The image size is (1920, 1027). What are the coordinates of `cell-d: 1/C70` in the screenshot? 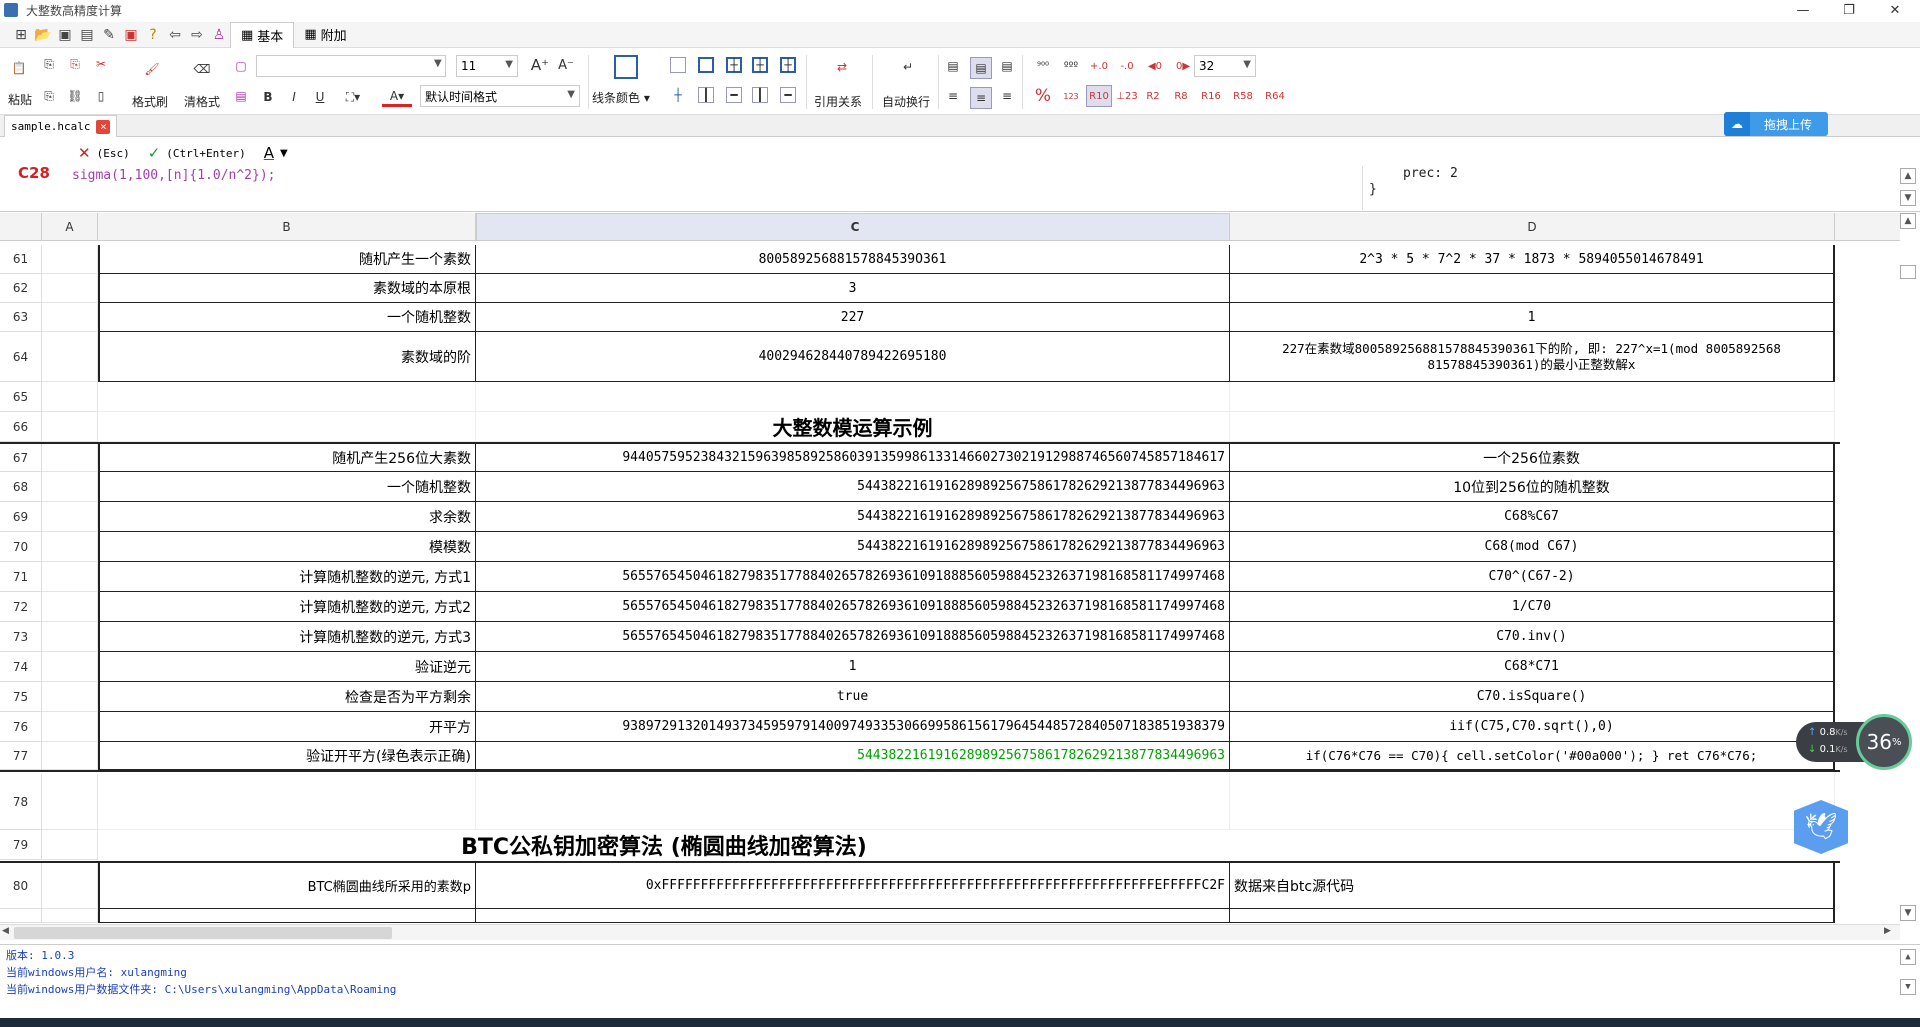 It's located at (1532, 607).